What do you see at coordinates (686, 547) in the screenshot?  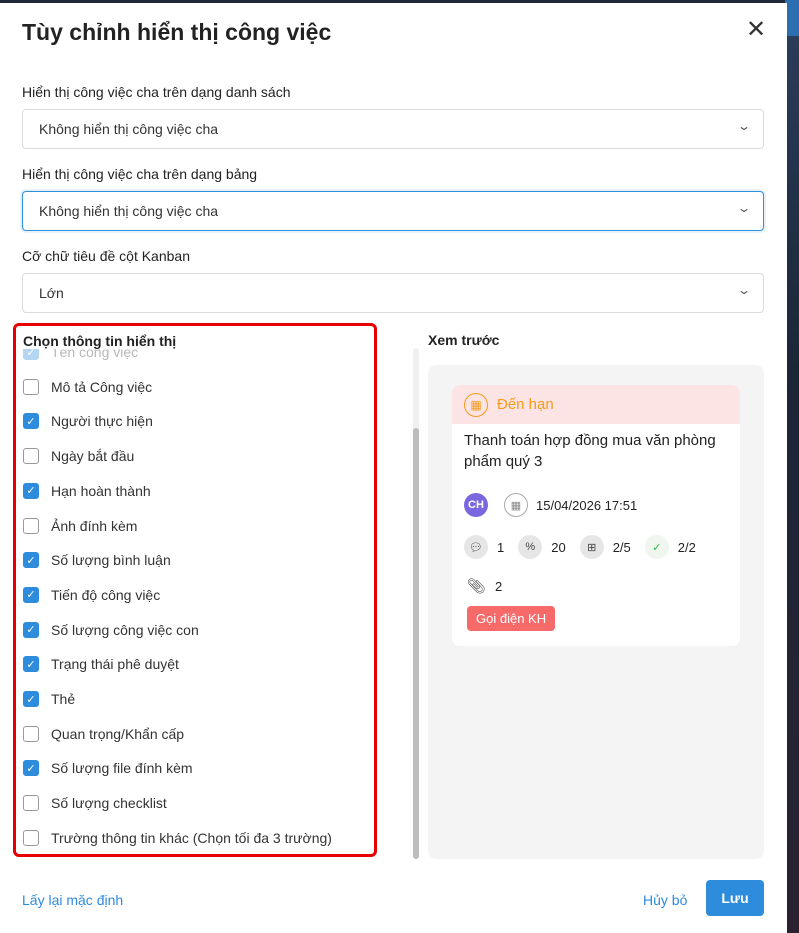 I see `approval-count: 2/2` at bounding box center [686, 547].